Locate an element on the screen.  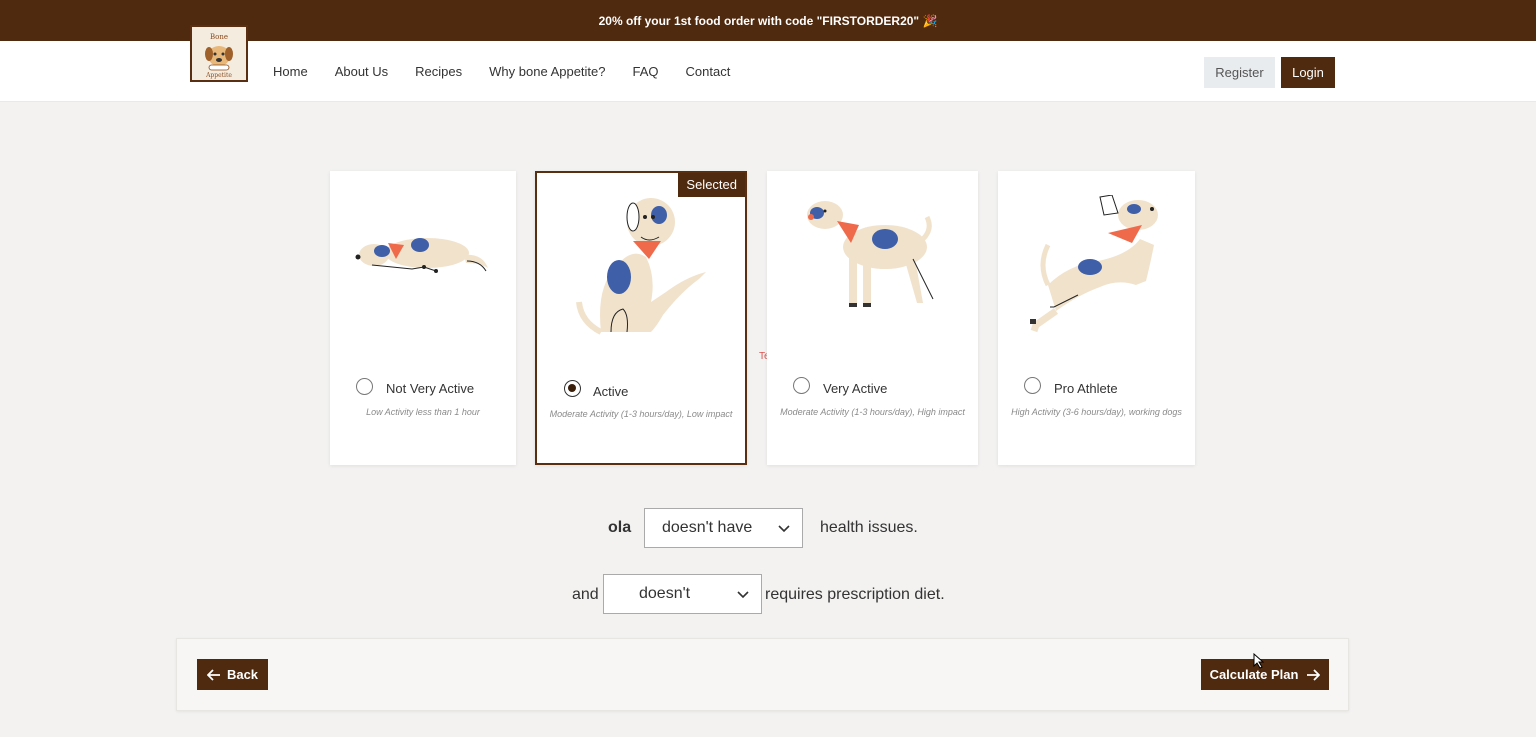
health-suffix: health issues. is located at coordinates (869, 527).